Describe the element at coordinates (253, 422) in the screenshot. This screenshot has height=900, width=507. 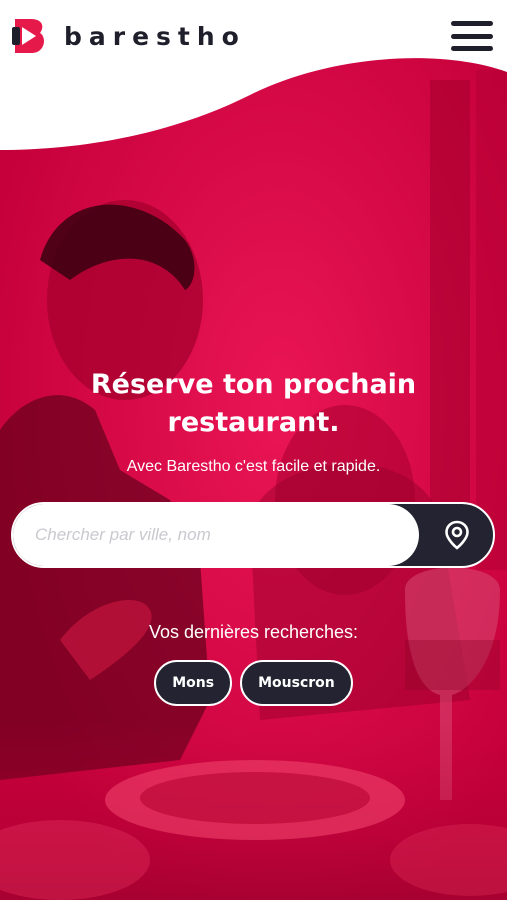
I see `headline-line-2: restaurant.` at that location.